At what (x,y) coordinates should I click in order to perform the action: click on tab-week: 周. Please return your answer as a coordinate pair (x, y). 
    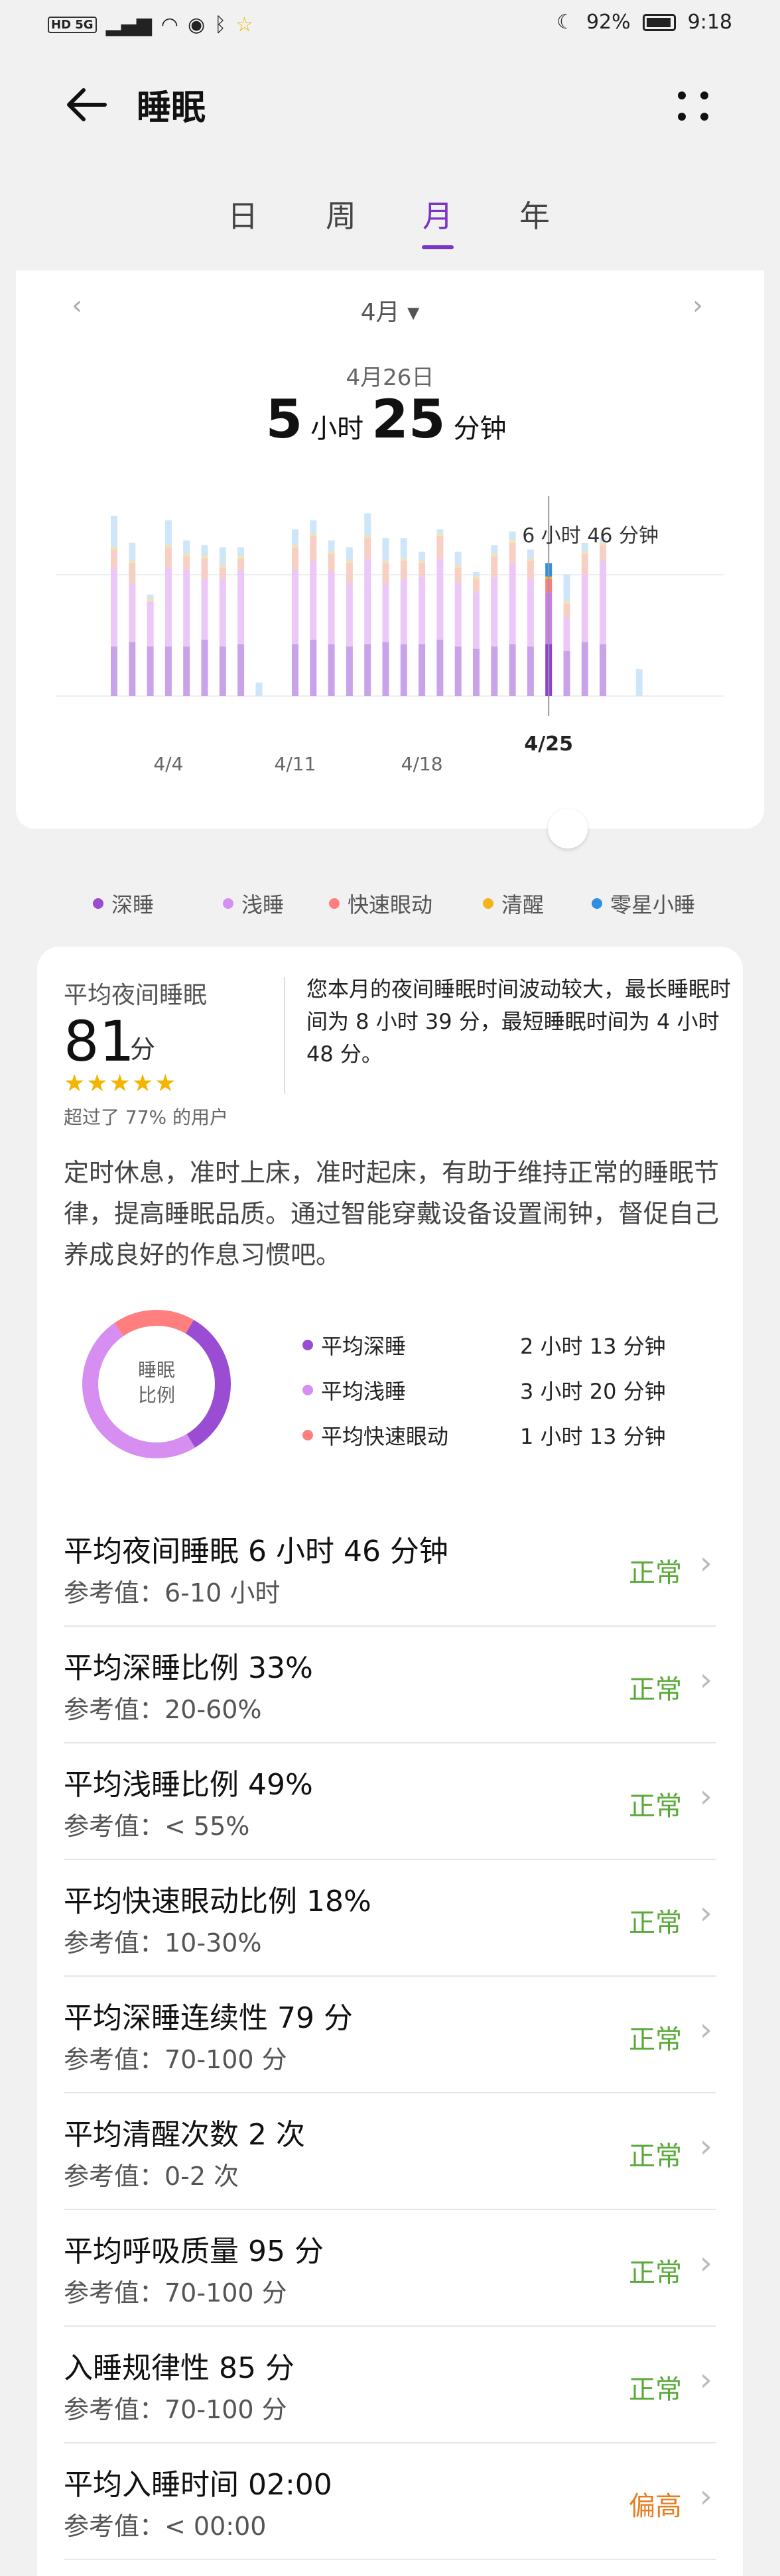
    Looking at the image, I should click on (340, 214).